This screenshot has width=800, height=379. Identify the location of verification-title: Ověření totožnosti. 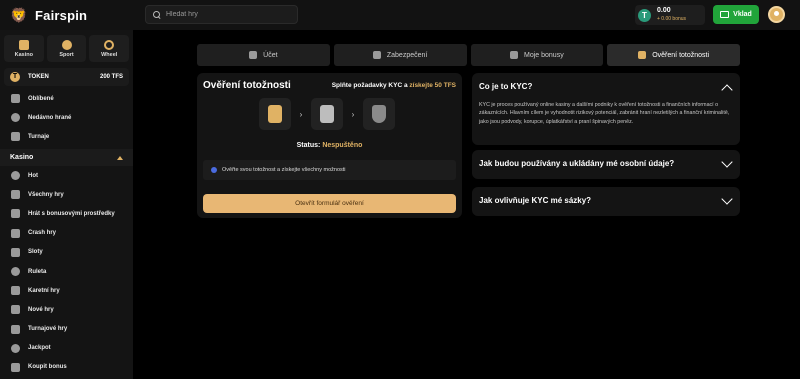
(247, 85).